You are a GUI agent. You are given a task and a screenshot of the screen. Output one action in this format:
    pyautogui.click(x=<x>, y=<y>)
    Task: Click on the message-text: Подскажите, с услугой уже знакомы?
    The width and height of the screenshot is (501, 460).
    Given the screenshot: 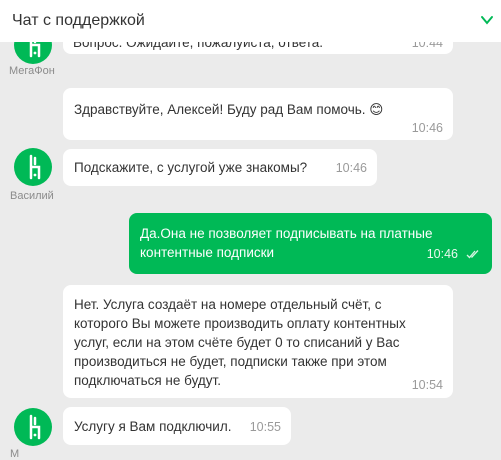 What is the action you would take?
    pyautogui.click(x=191, y=167)
    